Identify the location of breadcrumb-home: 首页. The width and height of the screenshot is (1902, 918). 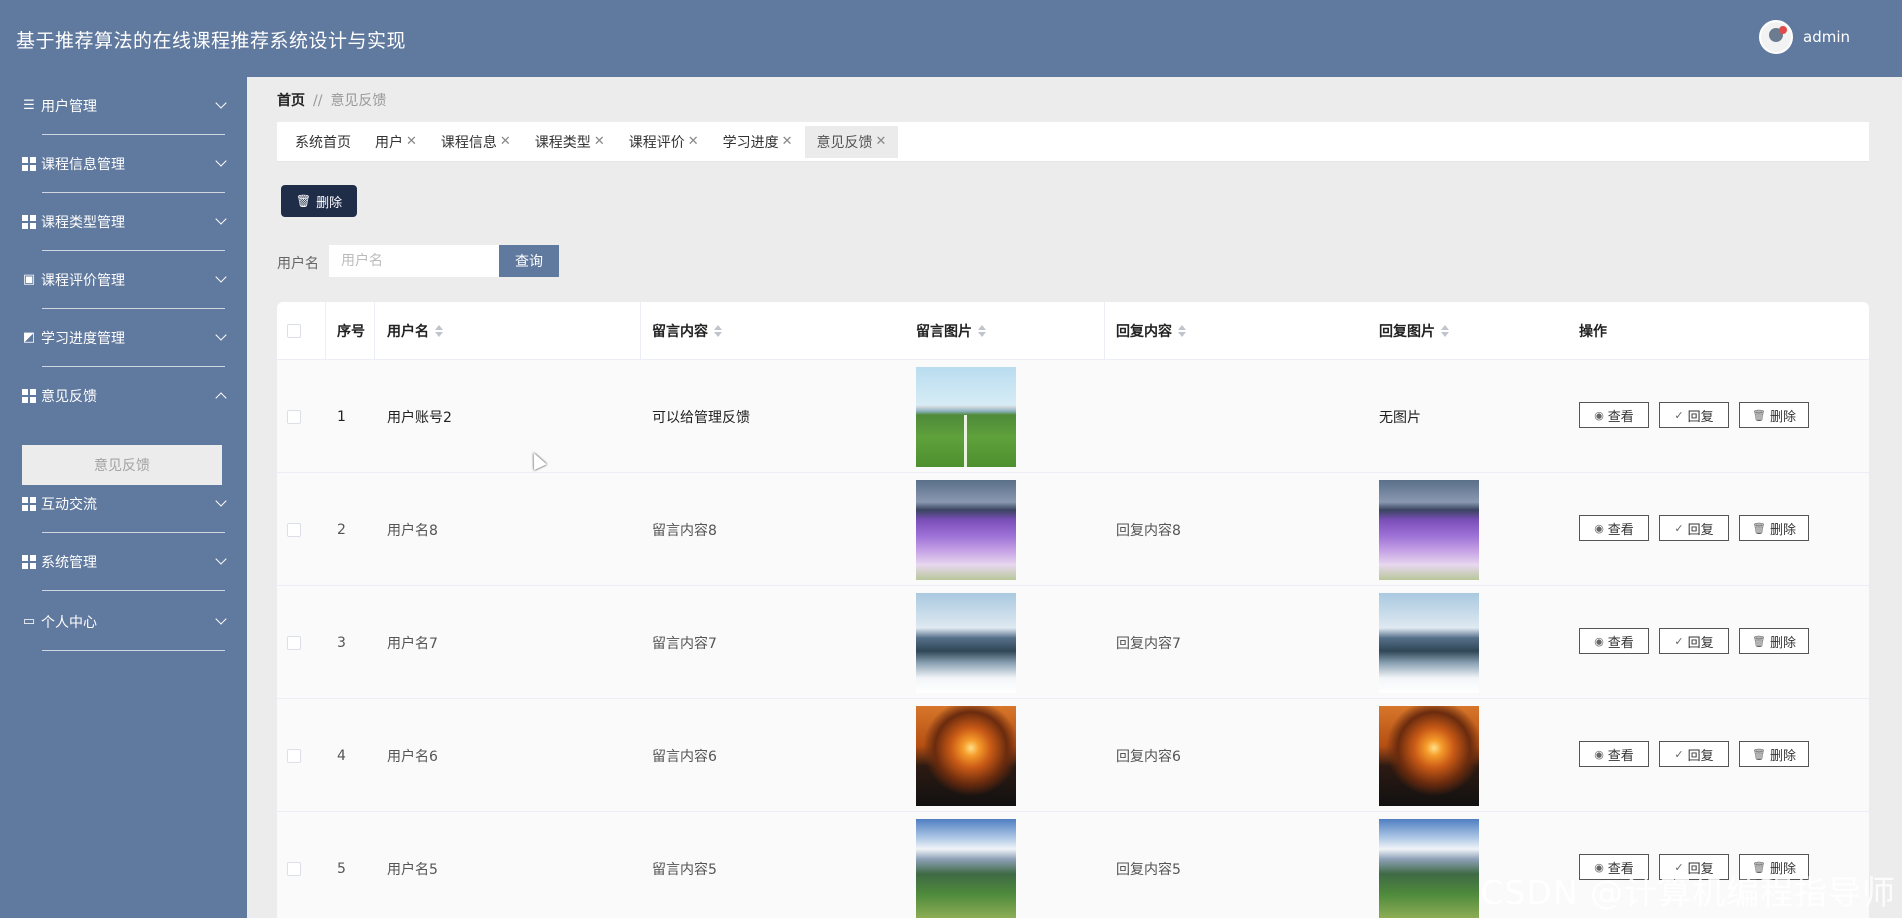
(291, 101).